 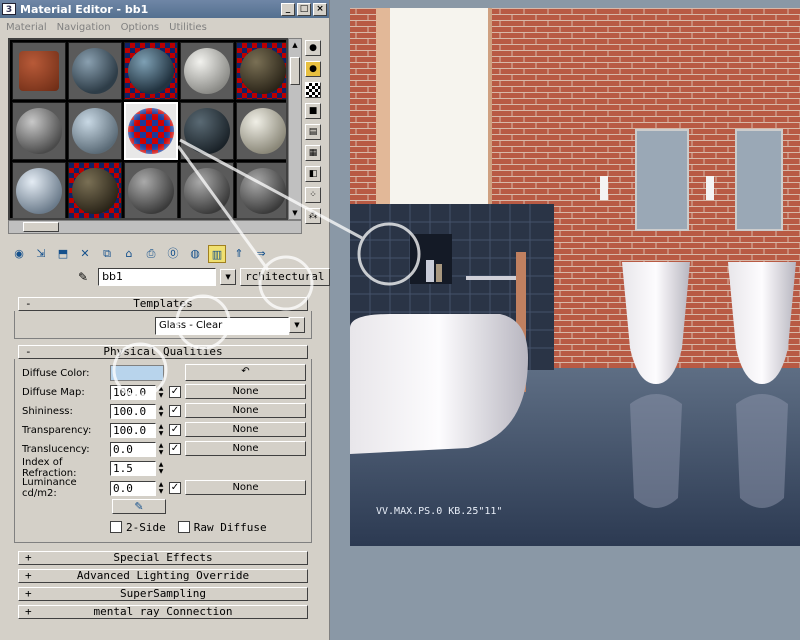 I want to click on scroll-up-icon: ▲, so click(x=295, y=45).